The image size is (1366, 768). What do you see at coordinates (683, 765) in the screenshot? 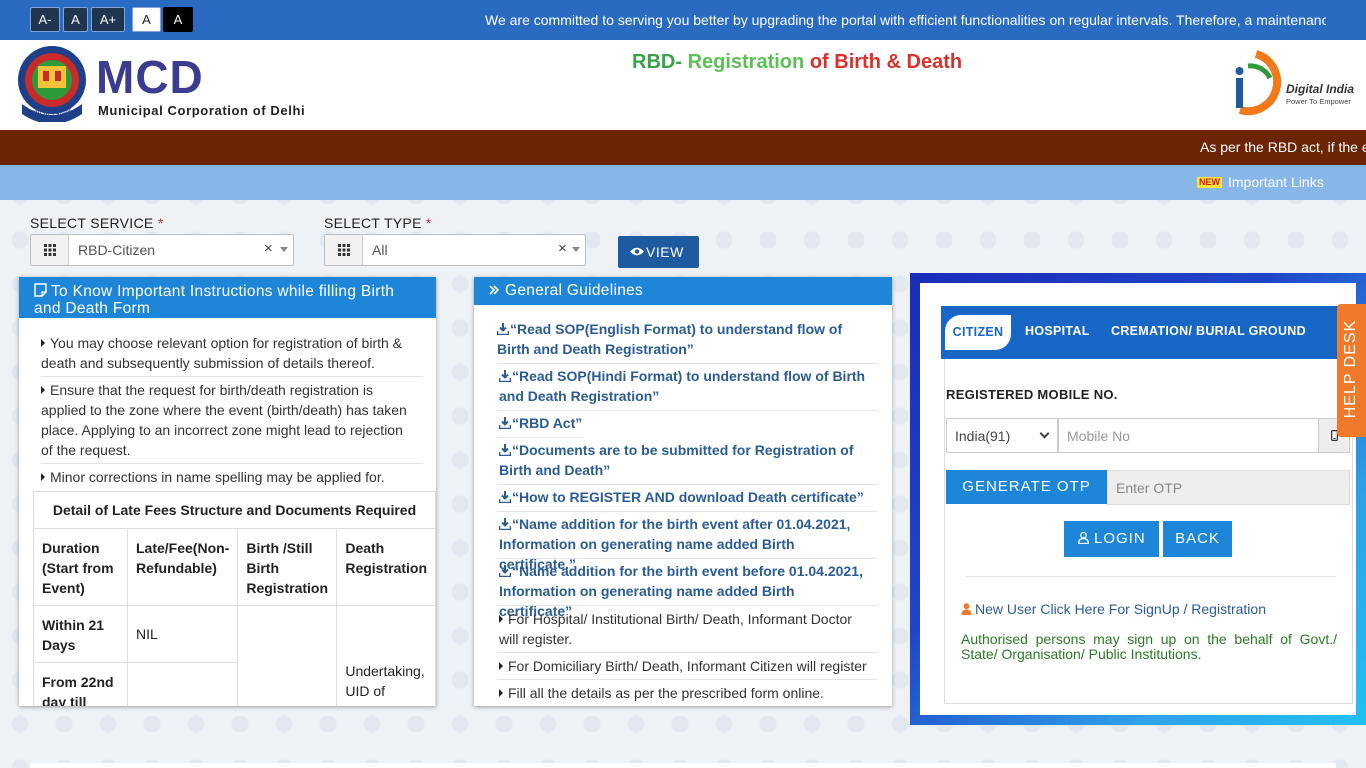
I see `footer-strip` at bounding box center [683, 765].